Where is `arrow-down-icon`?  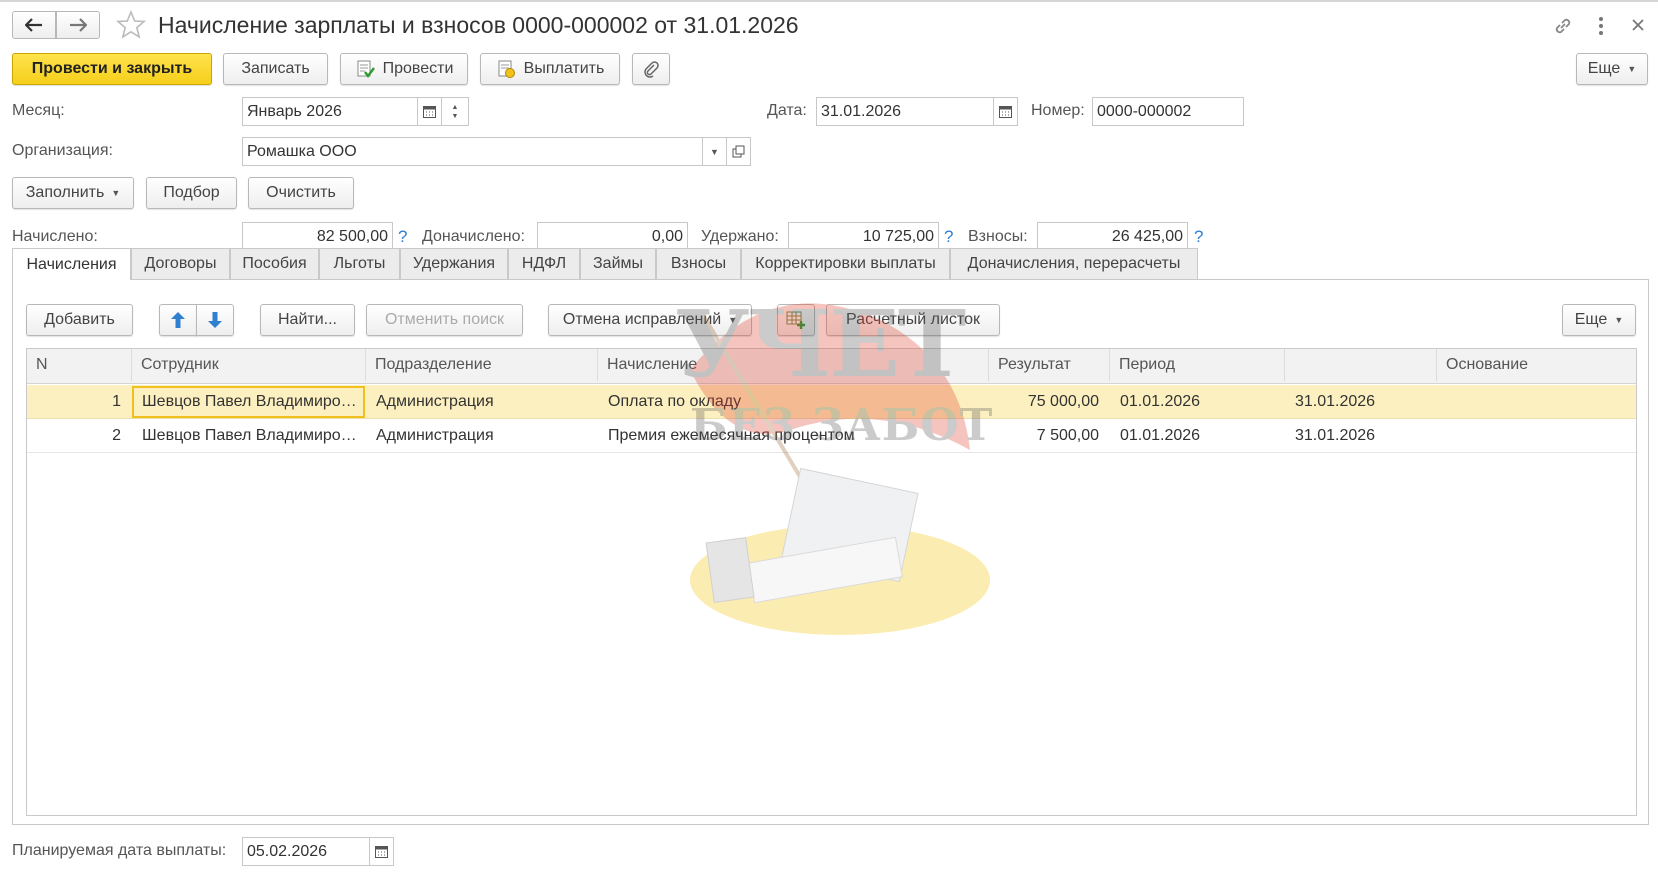
arrow-down-icon is located at coordinates (215, 320).